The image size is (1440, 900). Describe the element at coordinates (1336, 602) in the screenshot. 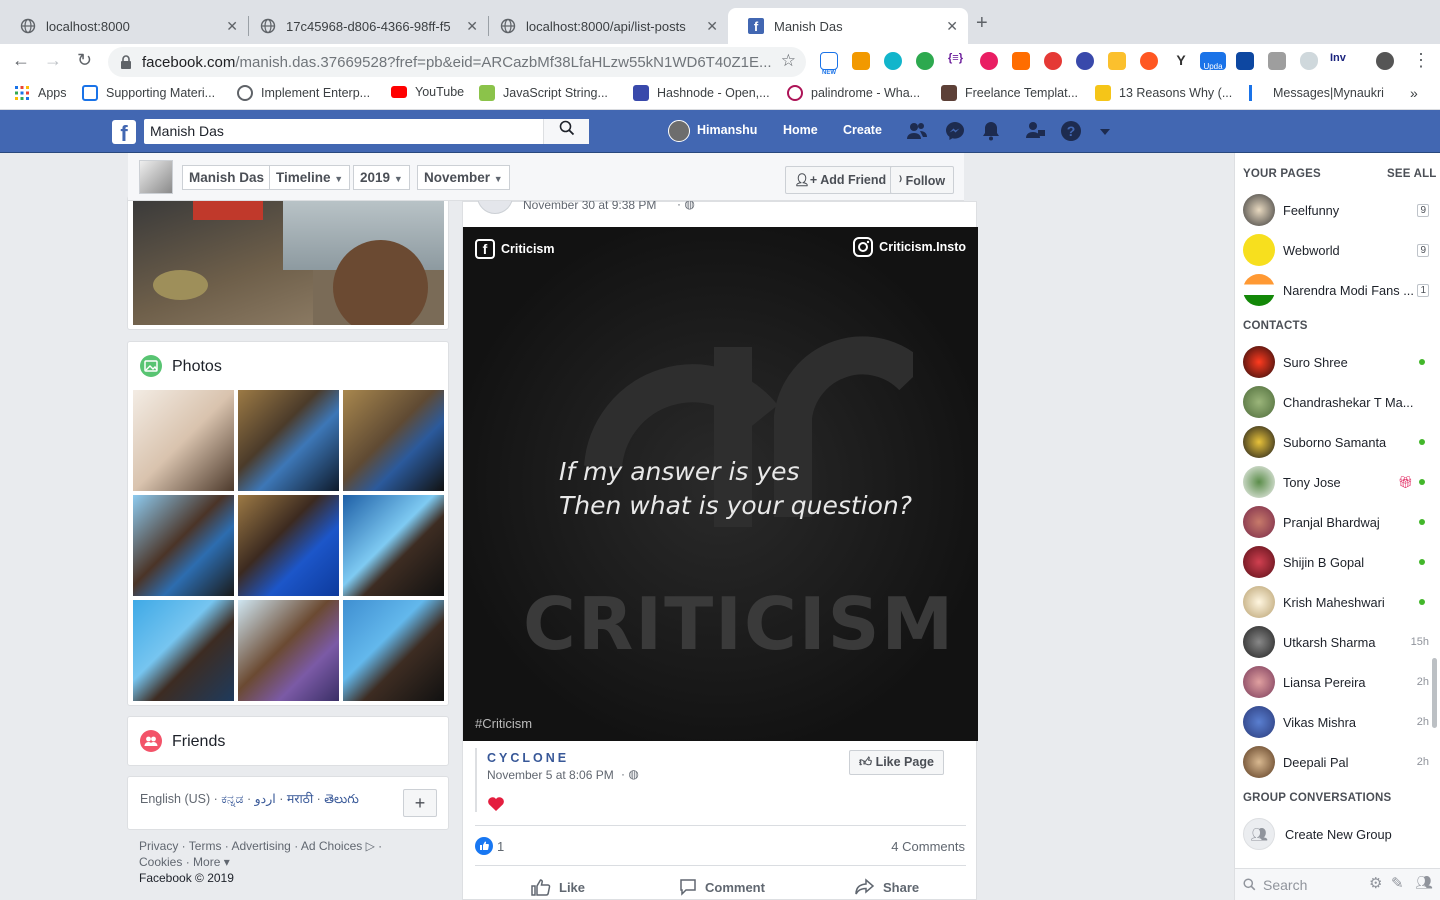

I see `contact-item: Krish Maheshwari` at that location.